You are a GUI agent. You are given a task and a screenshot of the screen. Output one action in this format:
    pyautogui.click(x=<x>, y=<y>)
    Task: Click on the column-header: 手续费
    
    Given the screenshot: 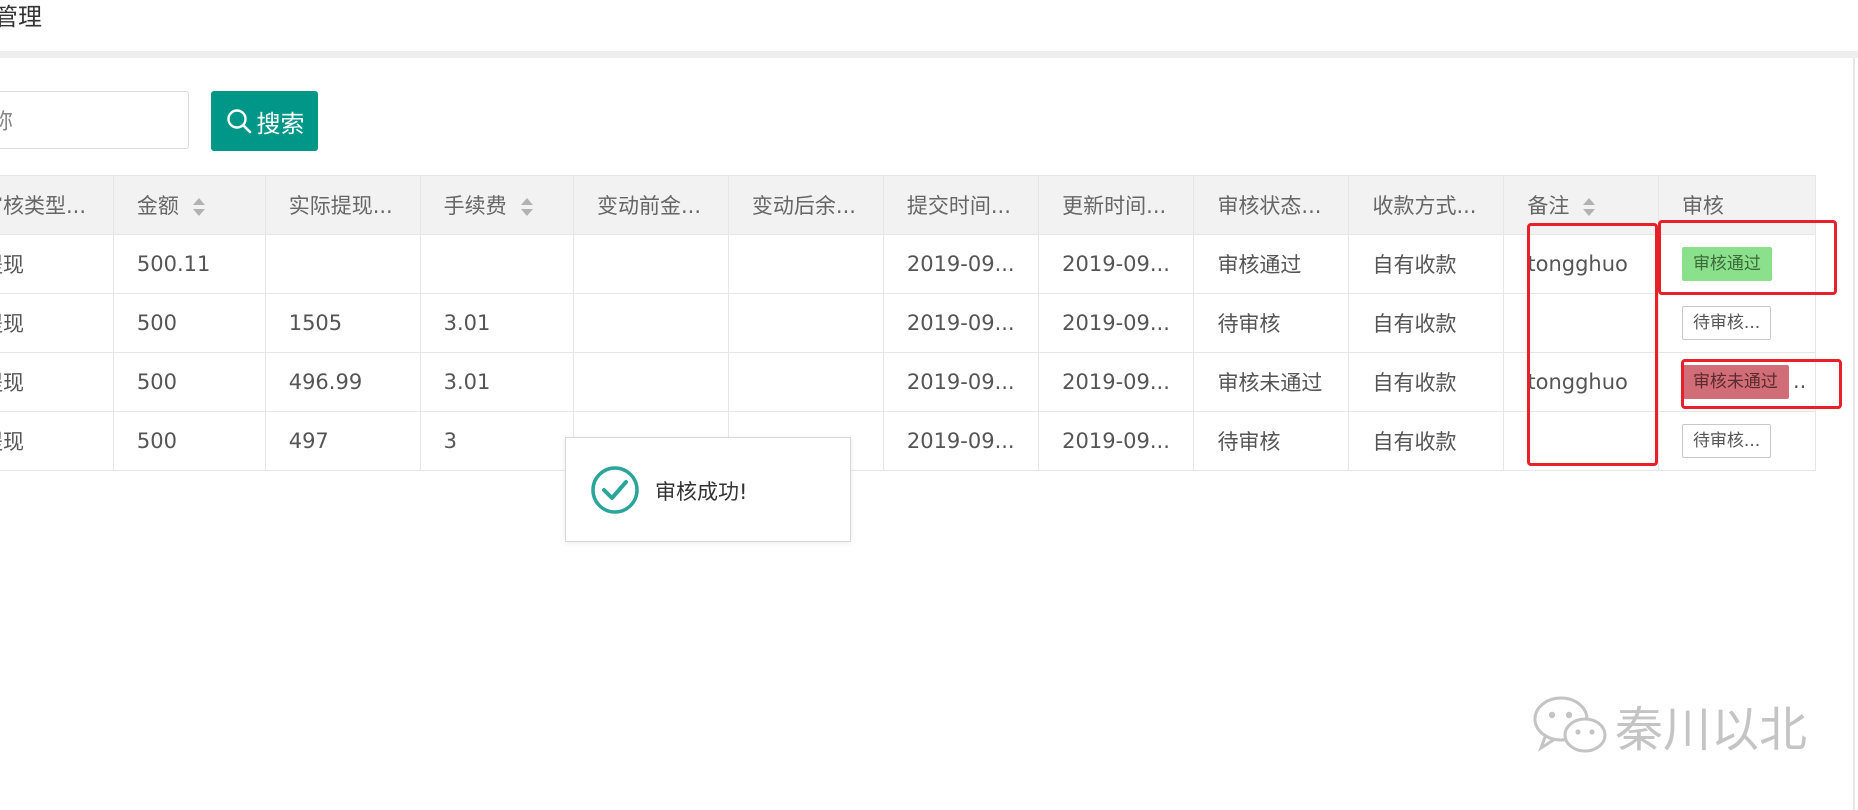 What is the action you would take?
    pyautogui.click(x=497, y=205)
    